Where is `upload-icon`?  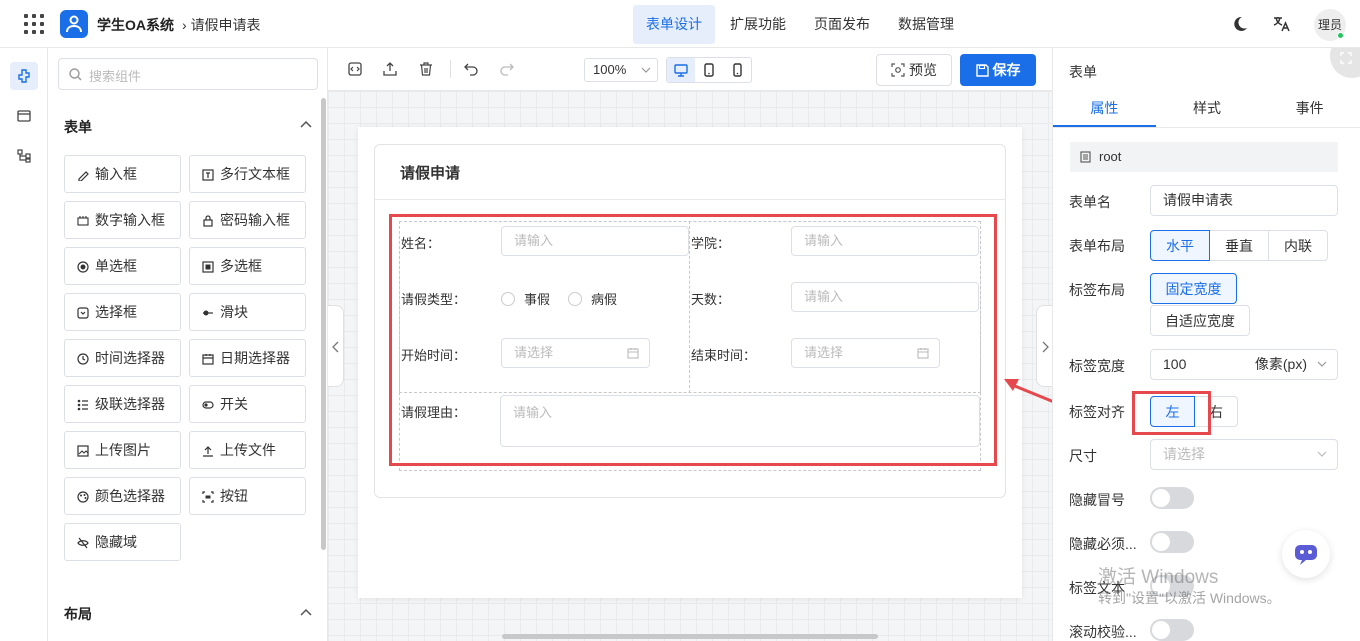 upload-icon is located at coordinates (208, 450).